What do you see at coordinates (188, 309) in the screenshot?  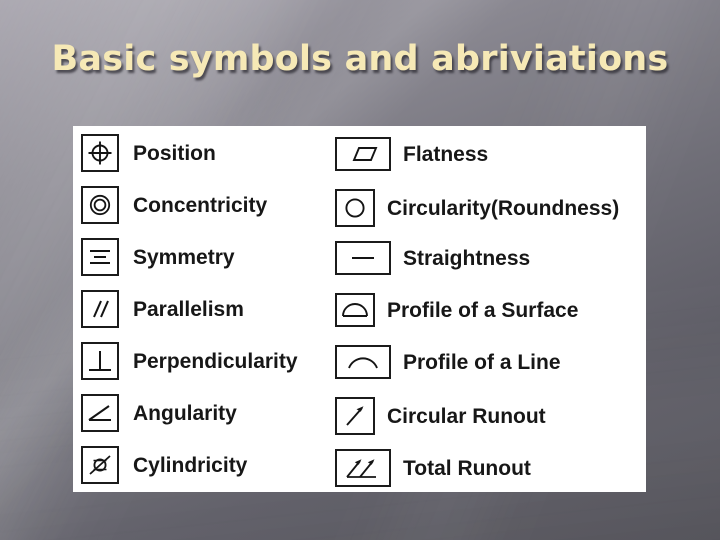 I see `symbol-label: Parallelism` at bounding box center [188, 309].